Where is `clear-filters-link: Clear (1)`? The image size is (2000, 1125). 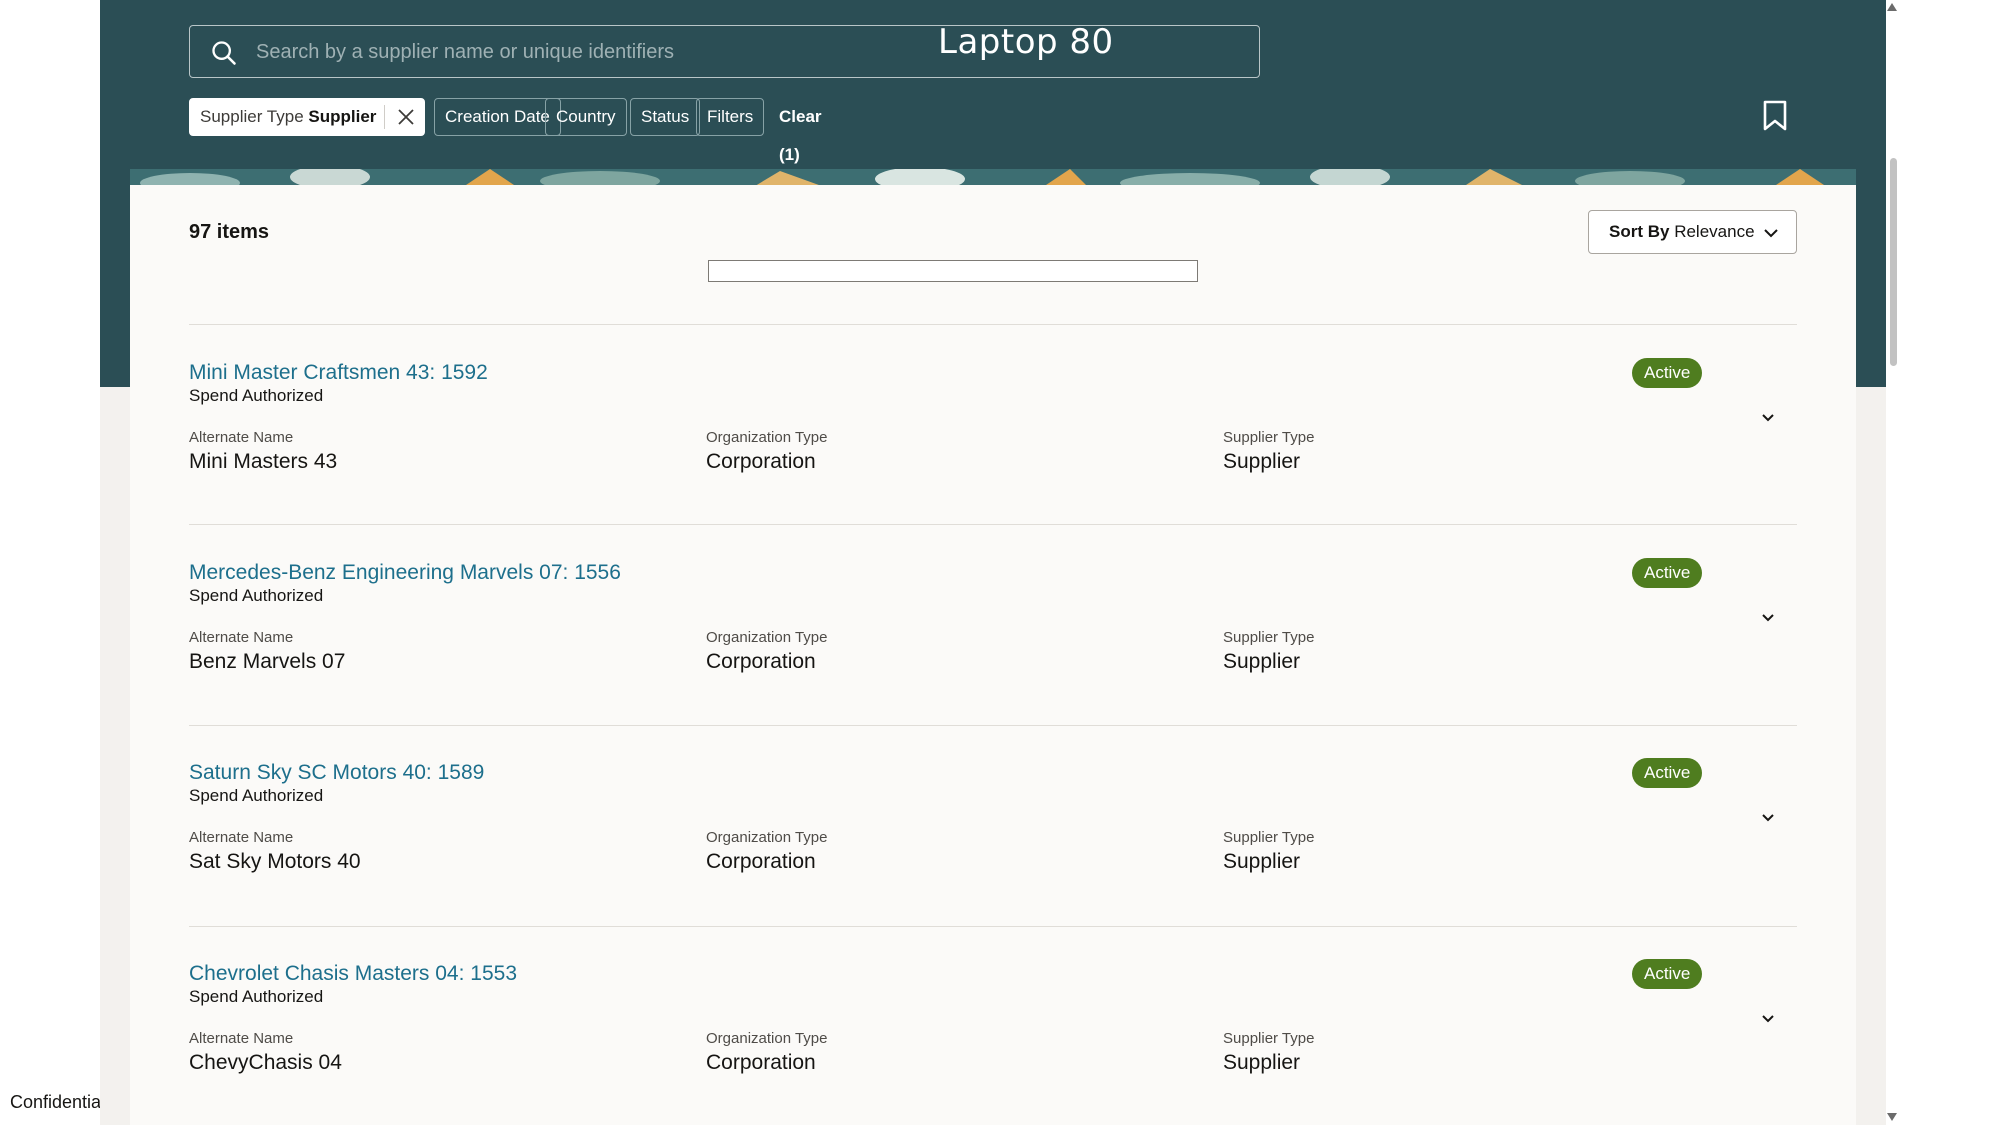 clear-filters-link: Clear (1) is located at coordinates (800, 136).